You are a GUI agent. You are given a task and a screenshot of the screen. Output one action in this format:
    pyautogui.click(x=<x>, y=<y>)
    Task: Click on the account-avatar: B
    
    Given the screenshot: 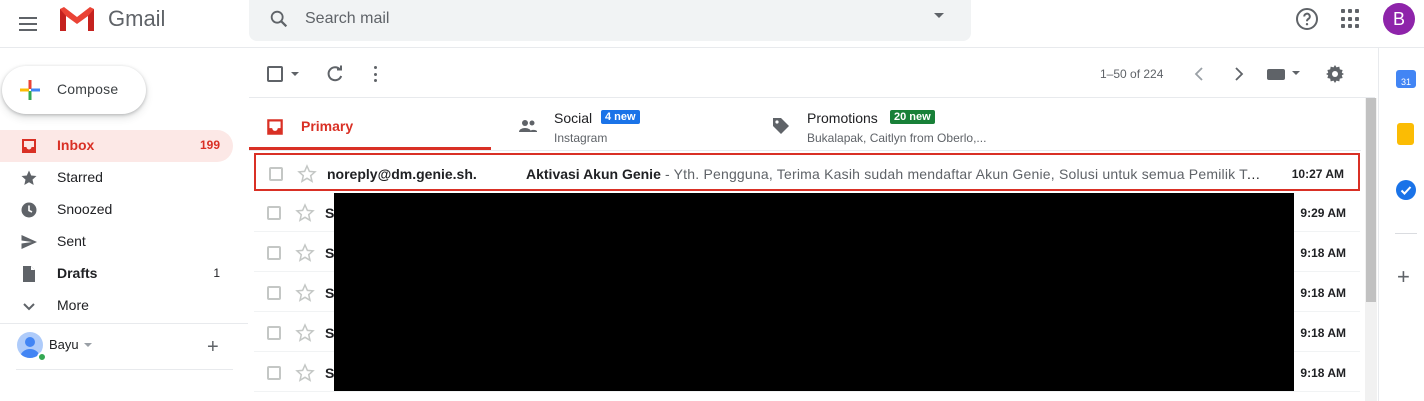 What is the action you would take?
    pyautogui.click(x=1399, y=19)
    